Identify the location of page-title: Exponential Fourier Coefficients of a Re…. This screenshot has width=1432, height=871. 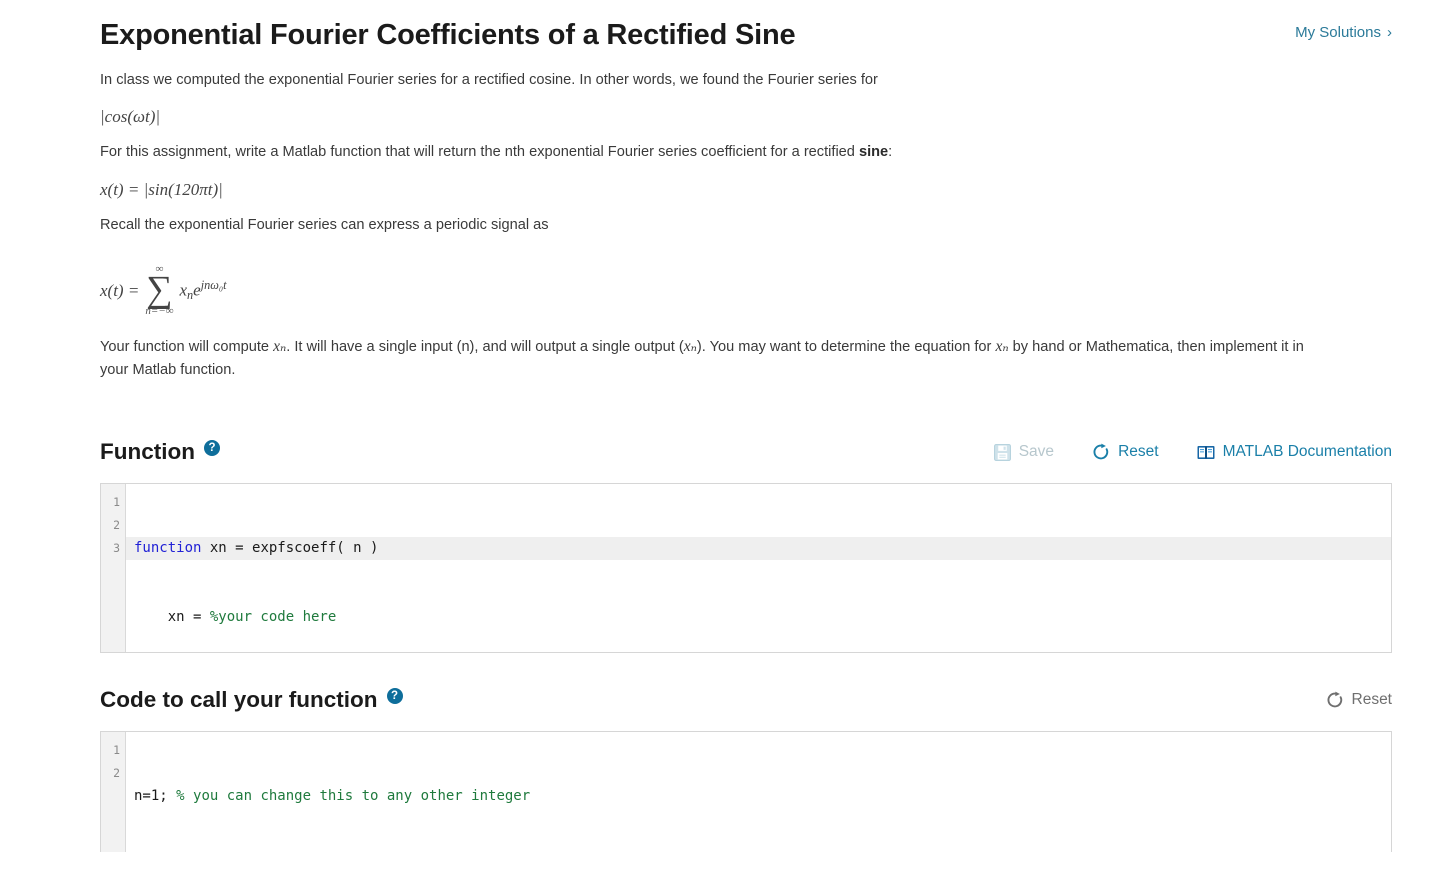
(448, 35).